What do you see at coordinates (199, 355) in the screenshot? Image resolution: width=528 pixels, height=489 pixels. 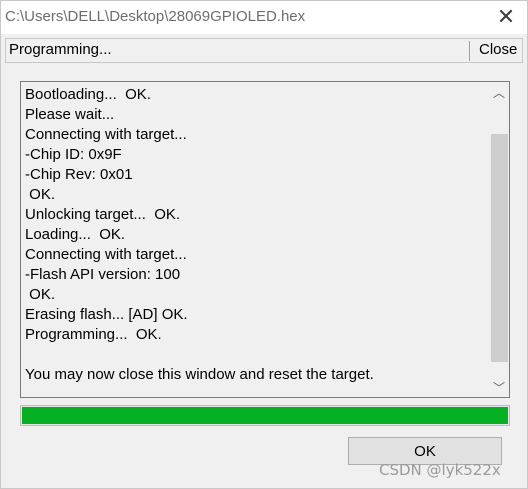 I see `log-line` at bounding box center [199, 355].